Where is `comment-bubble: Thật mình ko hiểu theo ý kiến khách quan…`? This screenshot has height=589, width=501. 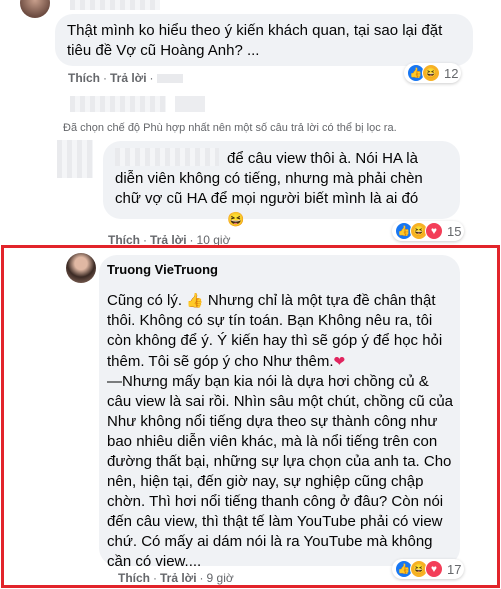 comment-bubble: Thật mình ko hiểu theo ý kiến khách quan… is located at coordinates (264, 40).